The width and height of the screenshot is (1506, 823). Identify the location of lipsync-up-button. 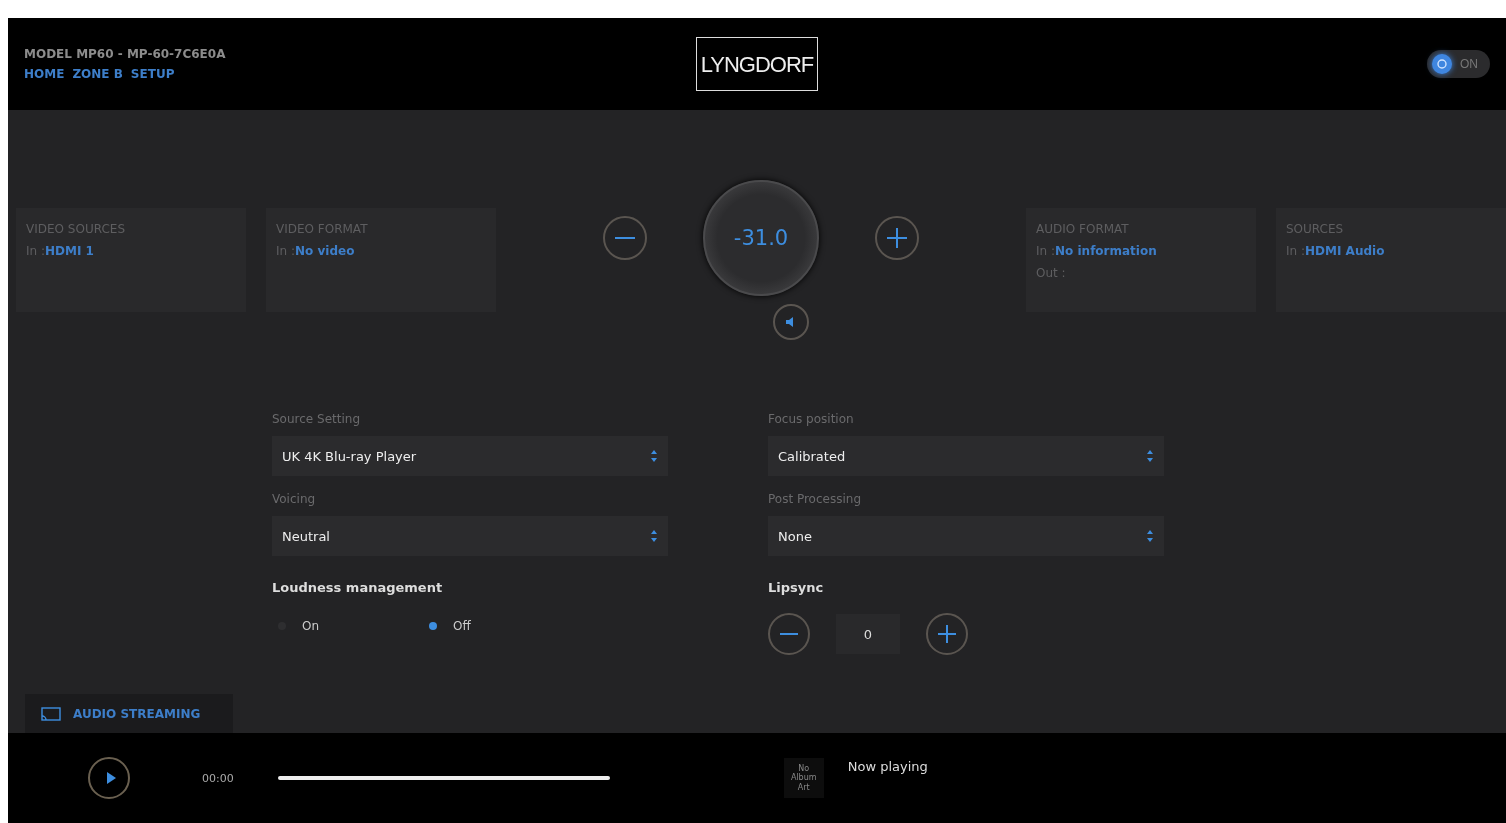
(947, 634).